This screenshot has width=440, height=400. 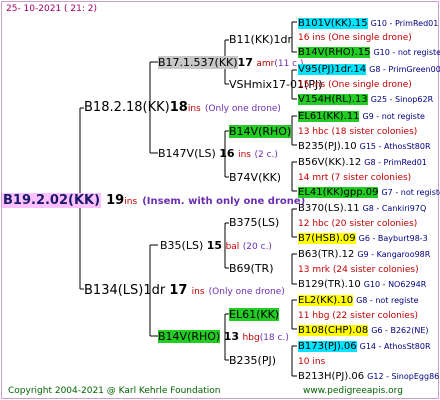 I want to click on g2-1-num: 16, so click(x=227, y=153).